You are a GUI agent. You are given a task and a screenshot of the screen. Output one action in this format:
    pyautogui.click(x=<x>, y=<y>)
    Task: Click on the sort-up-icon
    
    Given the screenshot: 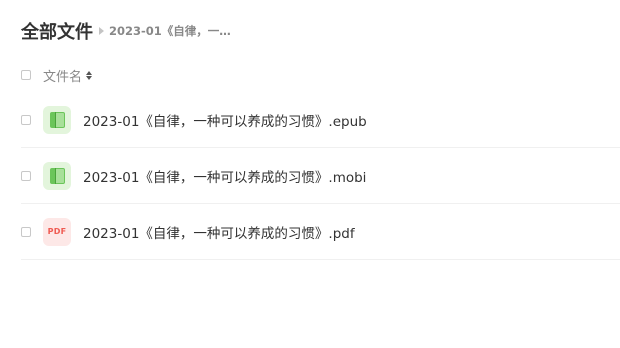 What is the action you would take?
    pyautogui.click(x=89, y=72)
    